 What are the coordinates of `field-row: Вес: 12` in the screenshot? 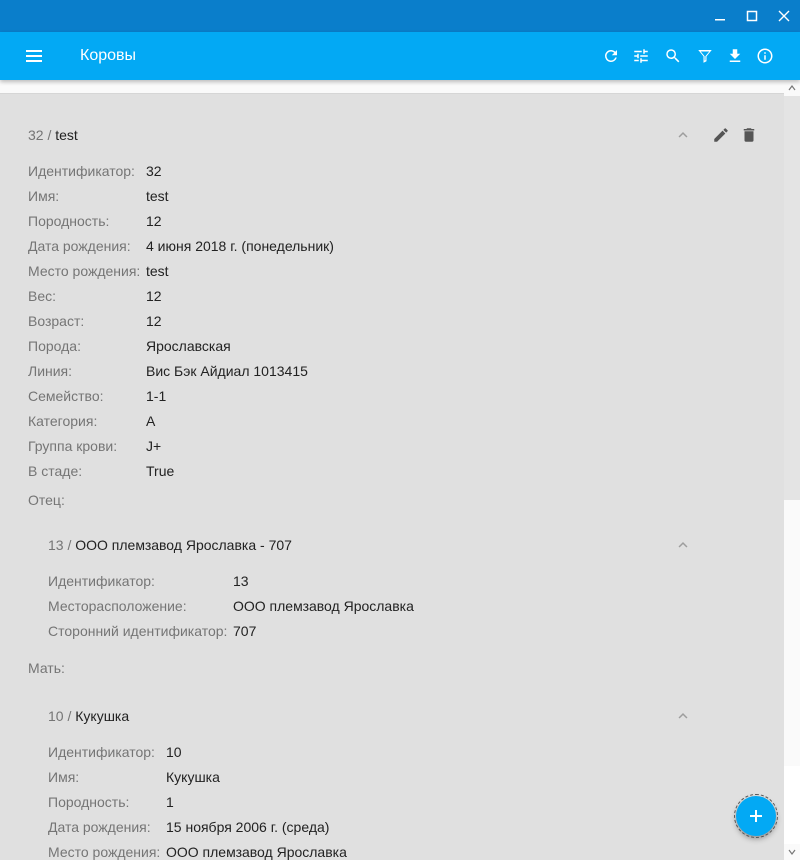 It's located at (328, 296).